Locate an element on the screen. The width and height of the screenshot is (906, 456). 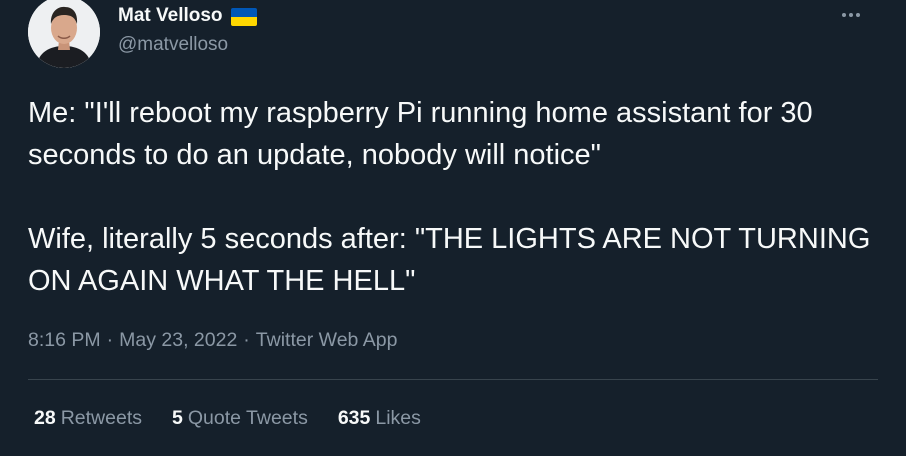
author-name: Mat Velloso is located at coordinates (170, 16).